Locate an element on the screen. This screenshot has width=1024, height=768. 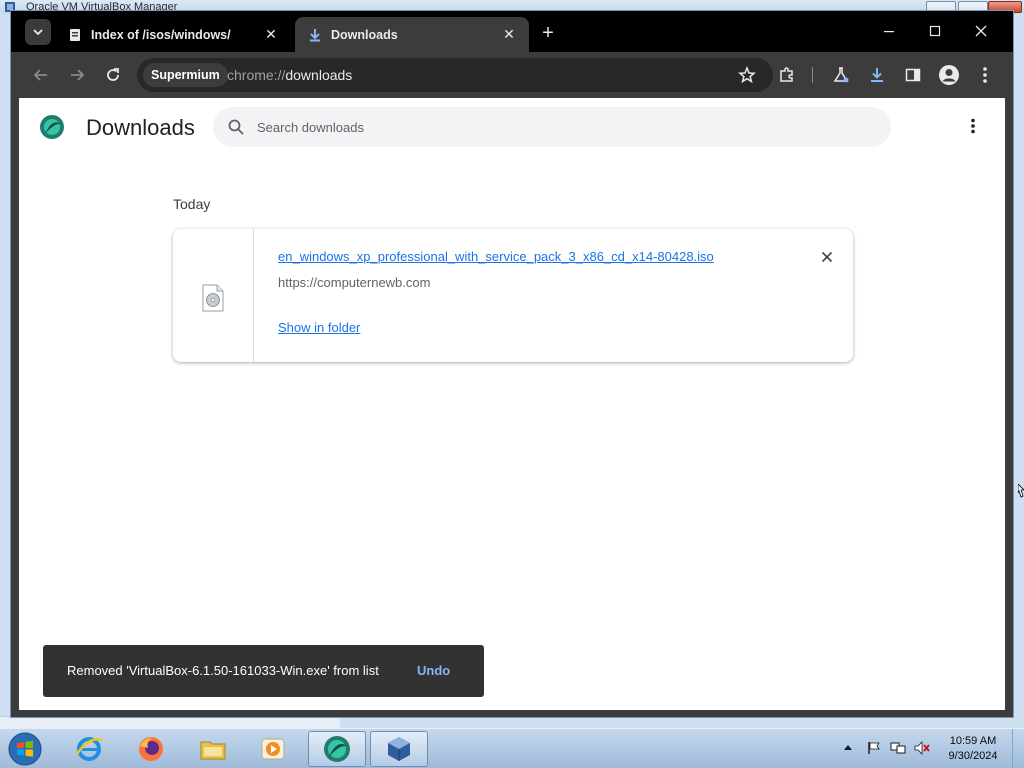
extensions-button is located at coordinates (787, 75).